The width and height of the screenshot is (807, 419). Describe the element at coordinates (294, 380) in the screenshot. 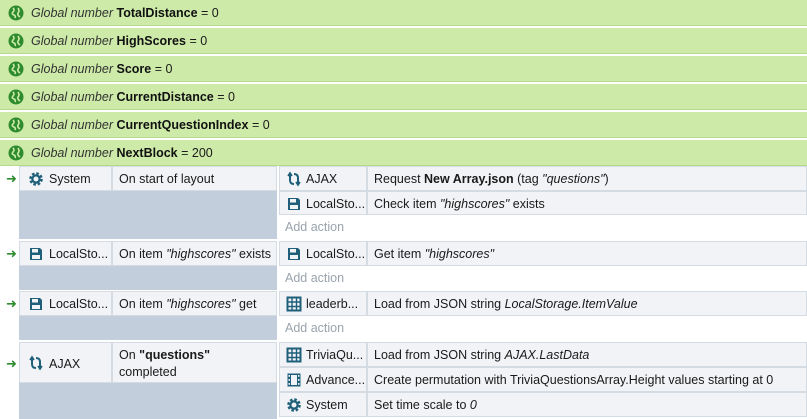

I see `film-strip-icon` at that location.